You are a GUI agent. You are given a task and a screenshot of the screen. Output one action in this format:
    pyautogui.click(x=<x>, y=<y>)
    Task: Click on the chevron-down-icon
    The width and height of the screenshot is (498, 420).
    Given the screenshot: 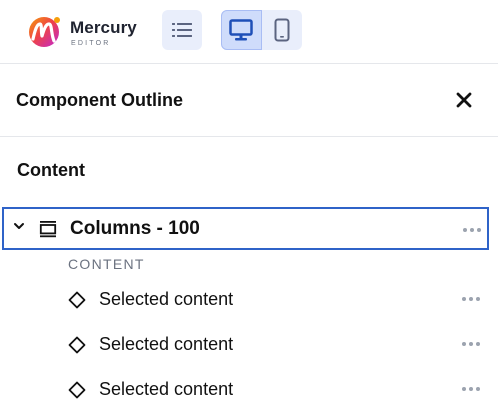 What is the action you would take?
    pyautogui.click(x=19, y=226)
    